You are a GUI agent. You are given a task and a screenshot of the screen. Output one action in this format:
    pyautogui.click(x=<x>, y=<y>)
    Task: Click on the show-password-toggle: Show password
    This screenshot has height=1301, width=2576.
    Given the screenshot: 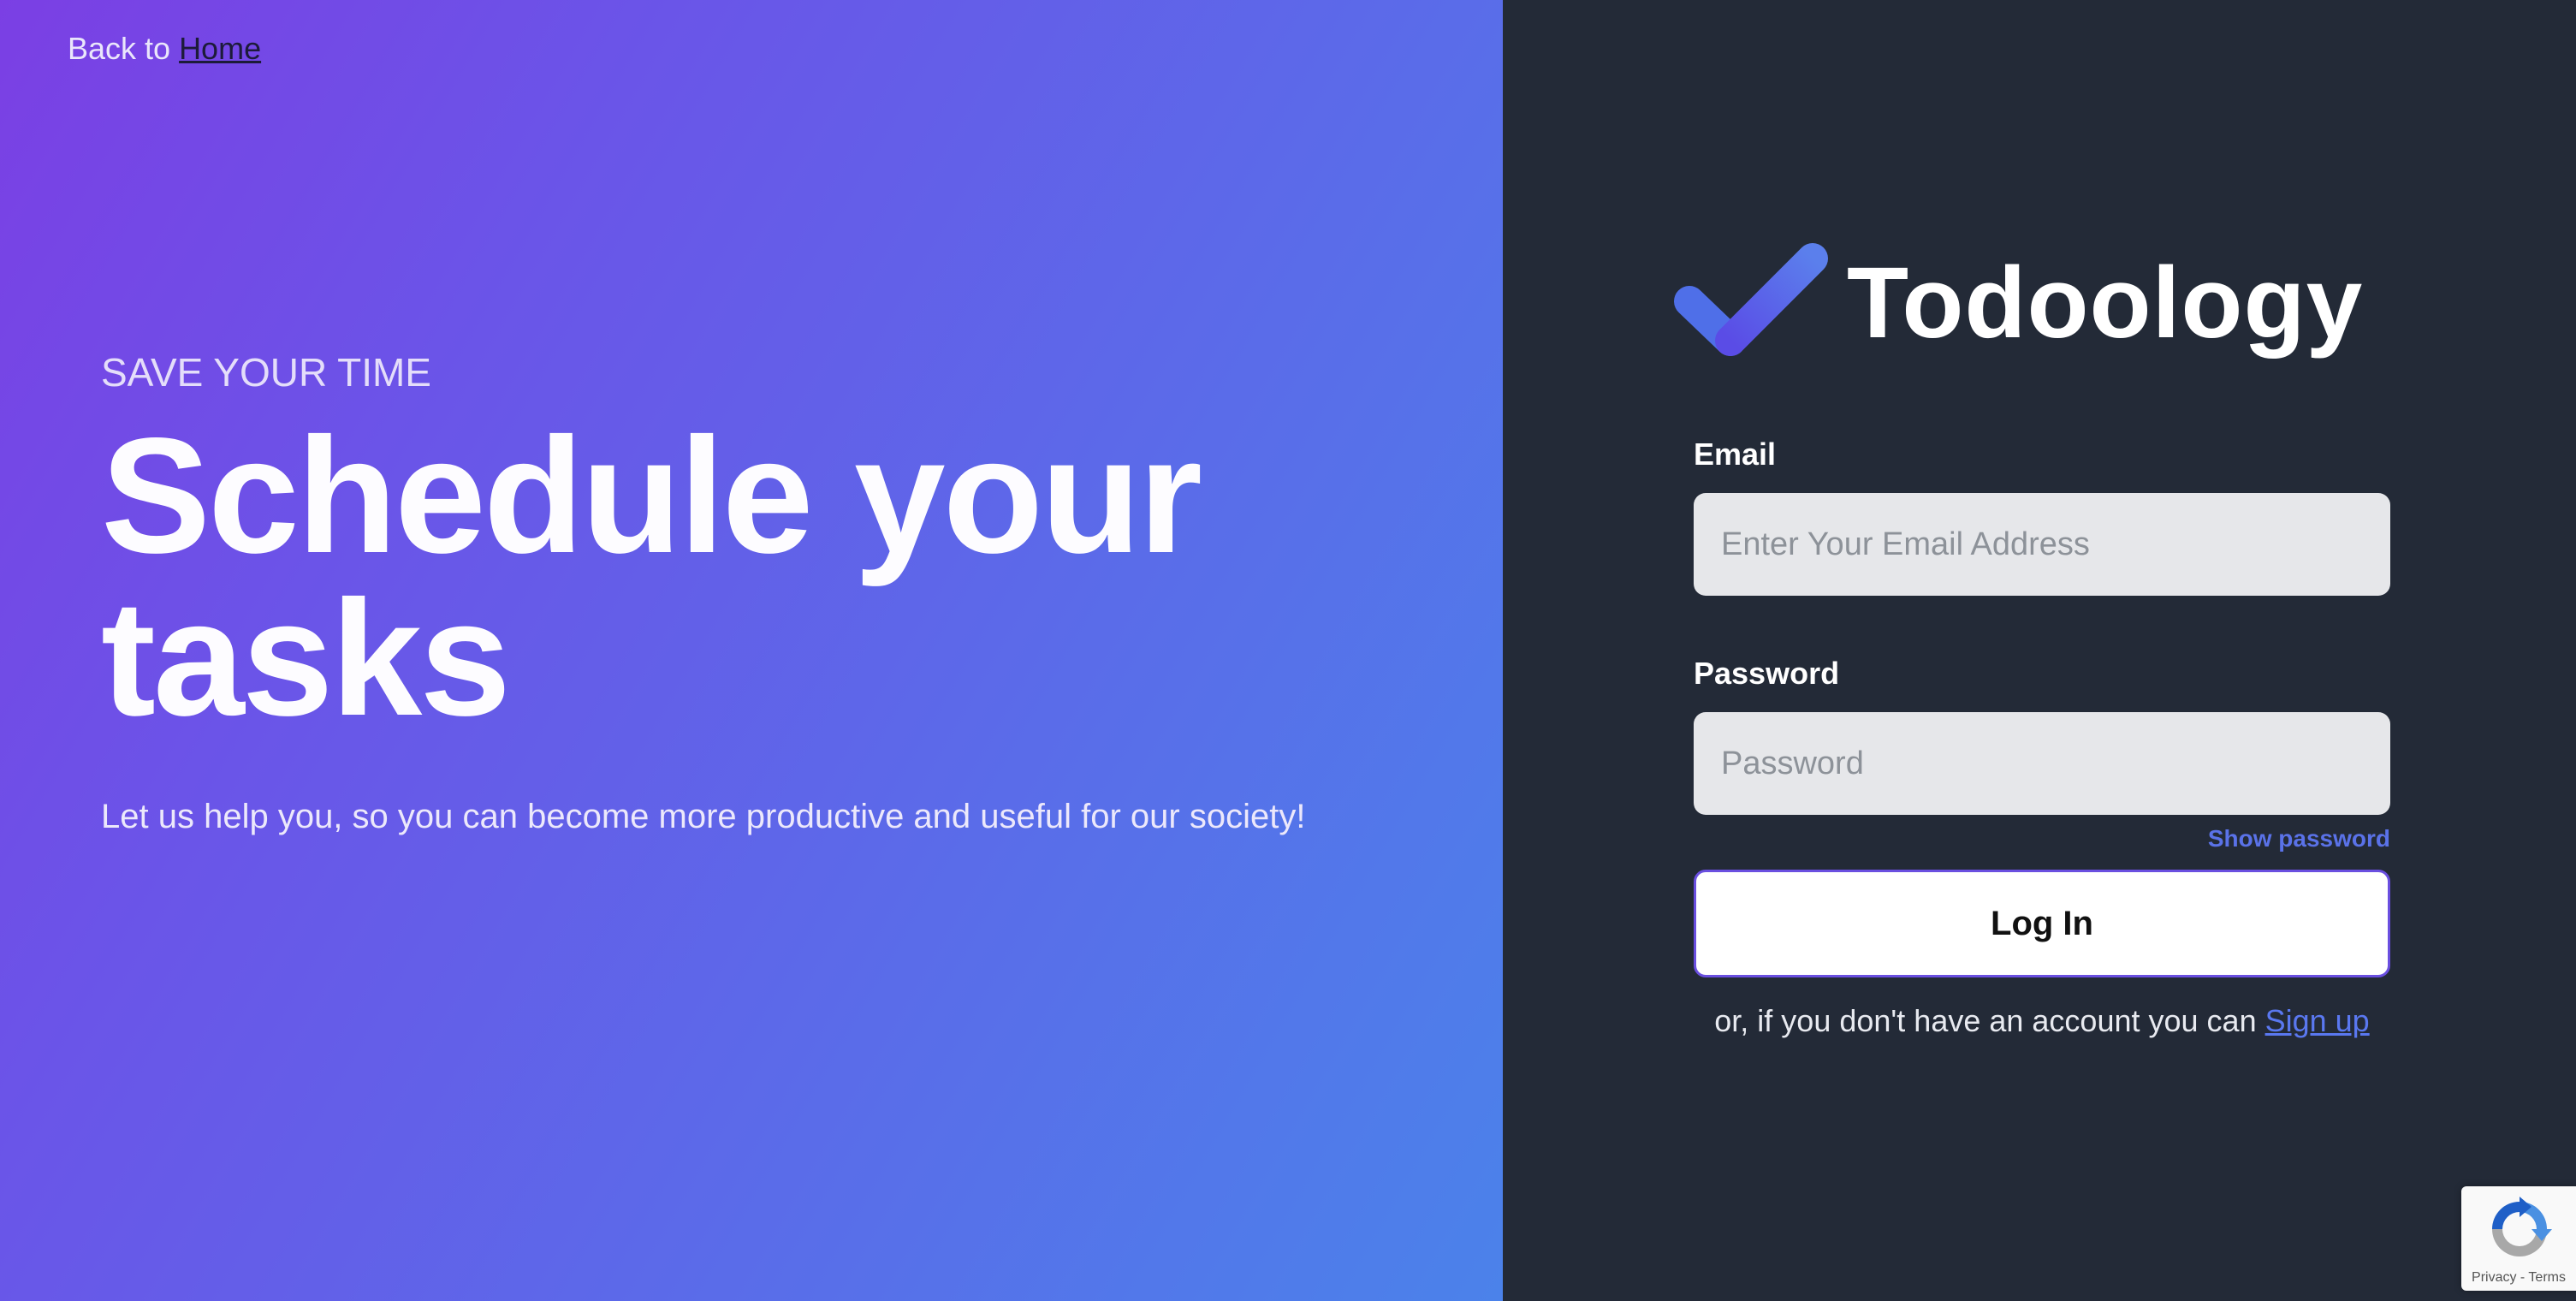 What is the action you would take?
    pyautogui.click(x=2042, y=838)
    